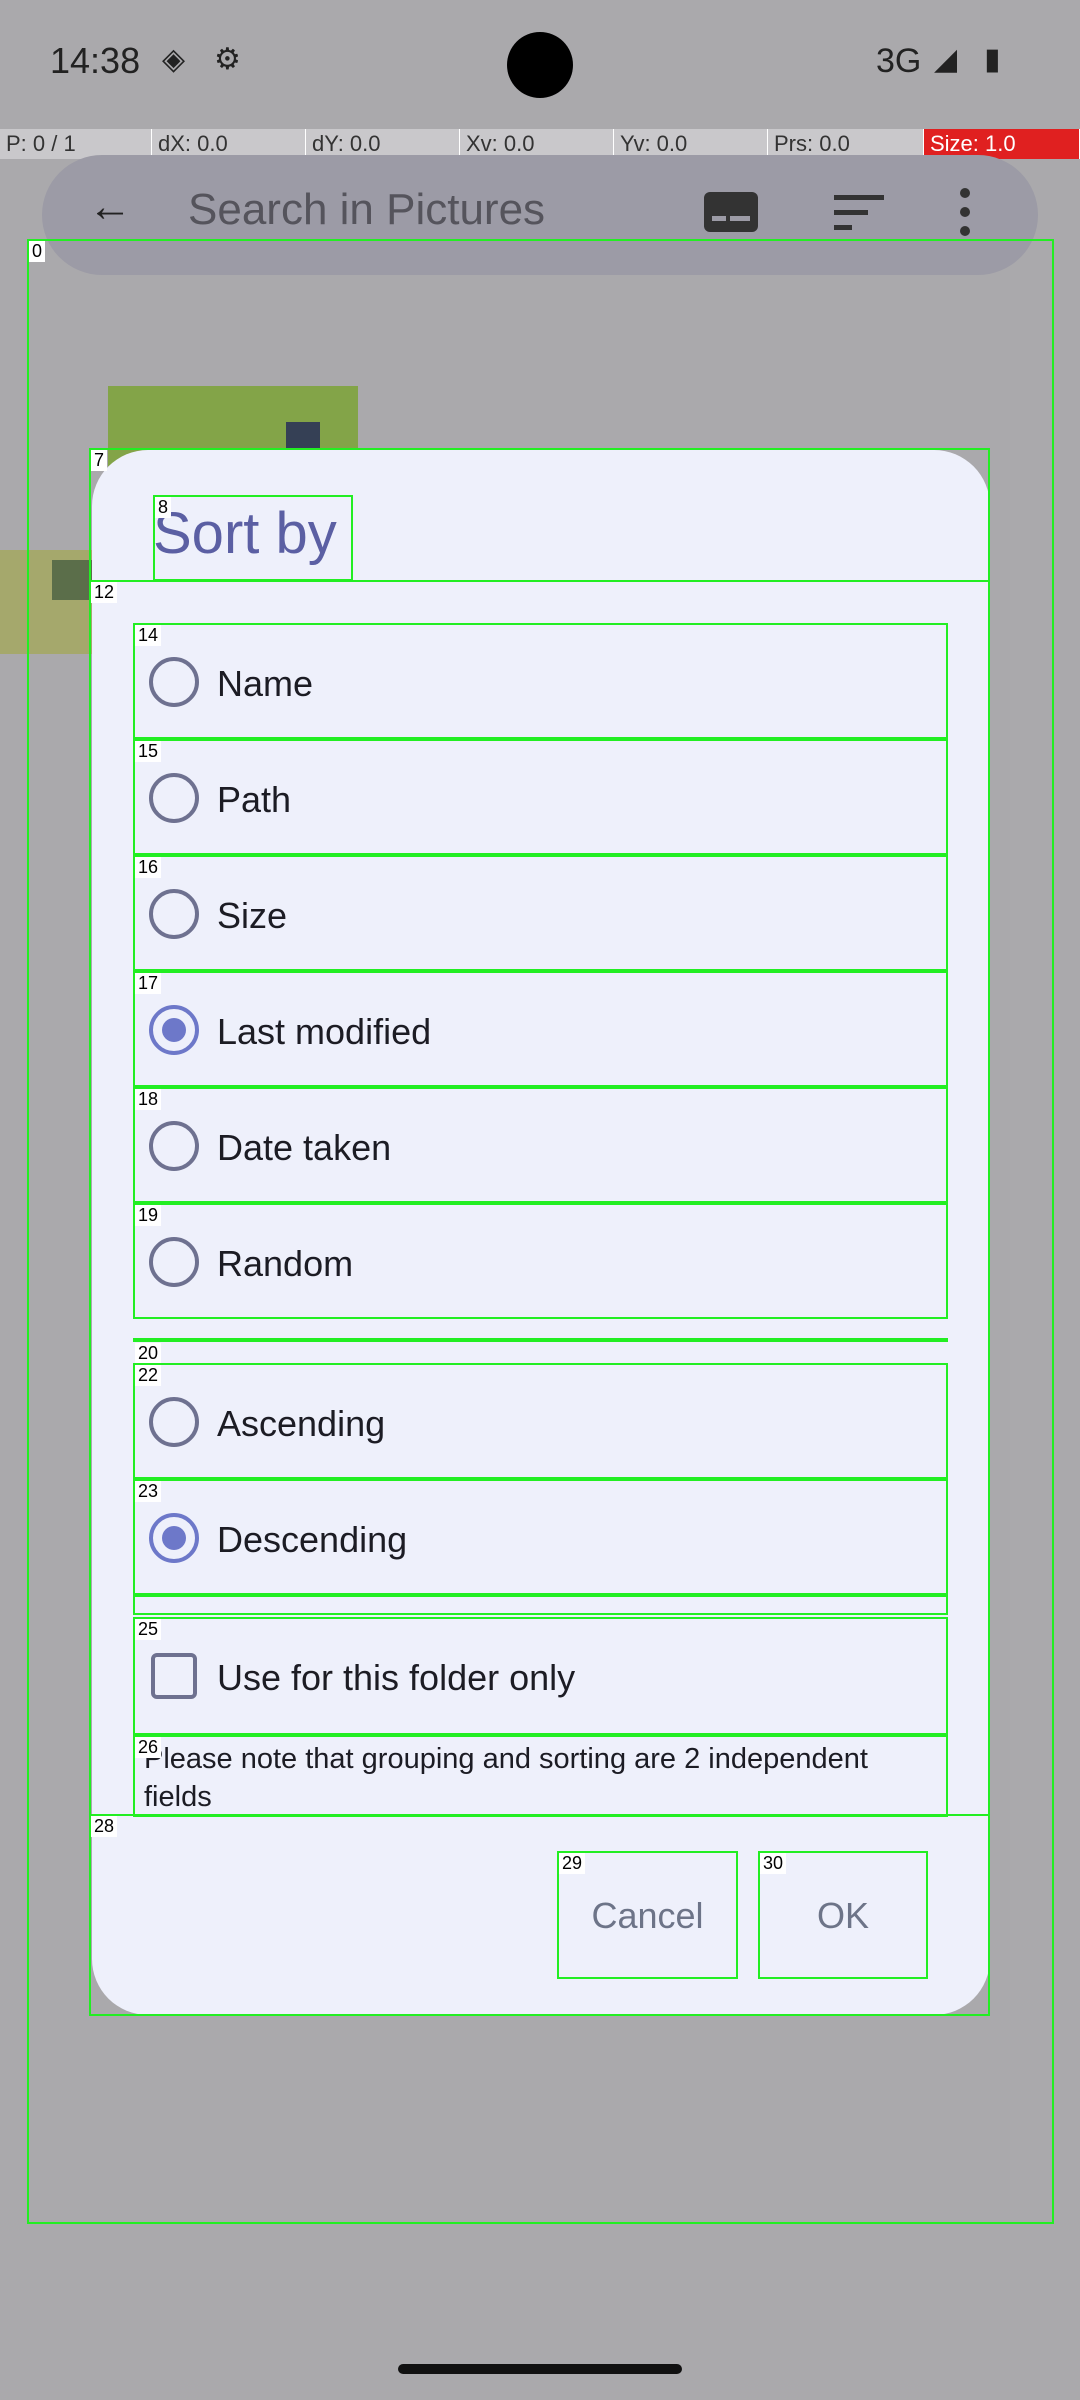  Describe the element at coordinates (540, 1029) in the screenshot. I see `sort-option-last-modified: Last modified` at that location.